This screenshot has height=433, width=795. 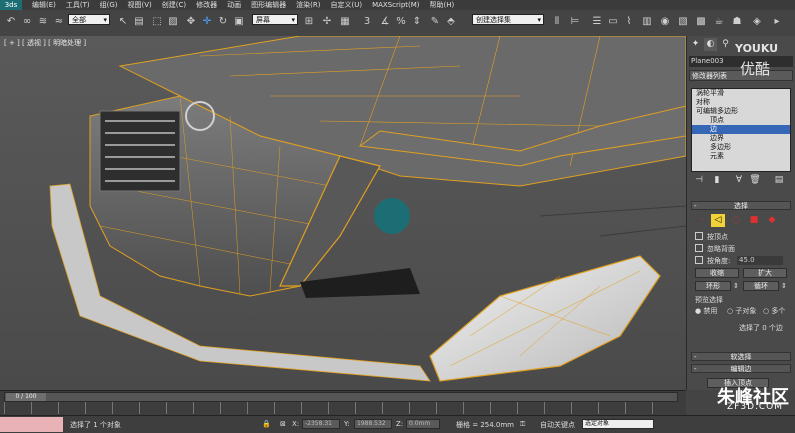 What do you see at coordinates (741, 111) in the screenshot?
I see `stack-item-editable-poly: 可编辑多边形` at bounding box center [741, 111].